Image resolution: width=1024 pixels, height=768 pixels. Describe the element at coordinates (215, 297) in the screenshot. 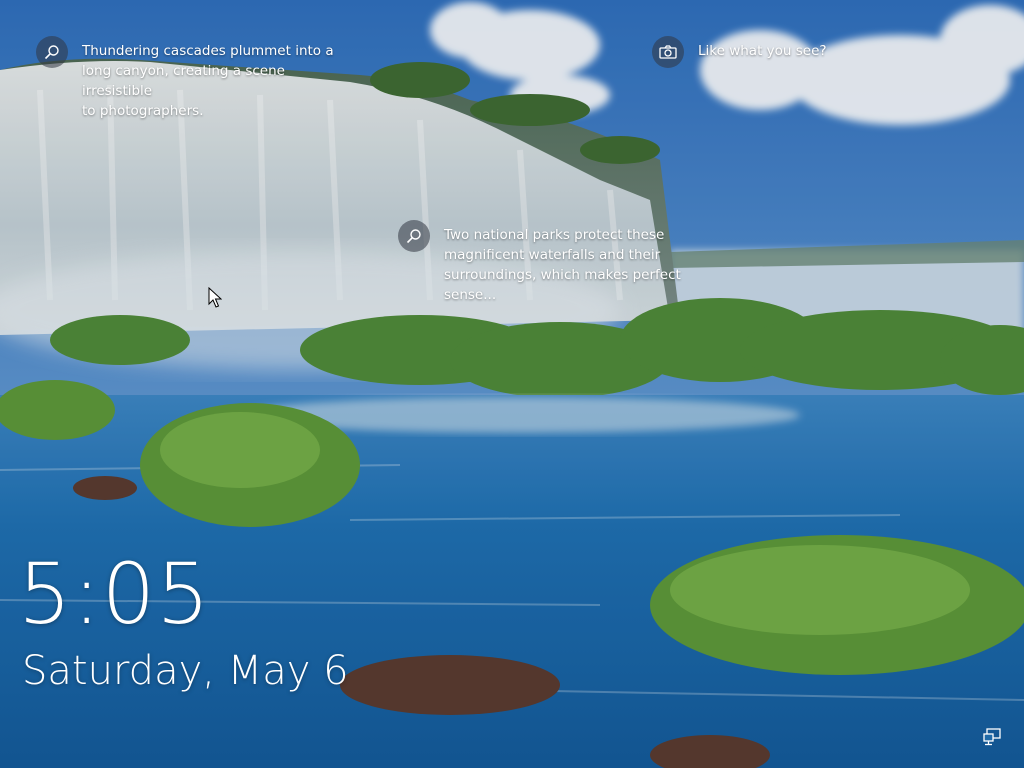

I see `mouse-cursor-icon` at that location.